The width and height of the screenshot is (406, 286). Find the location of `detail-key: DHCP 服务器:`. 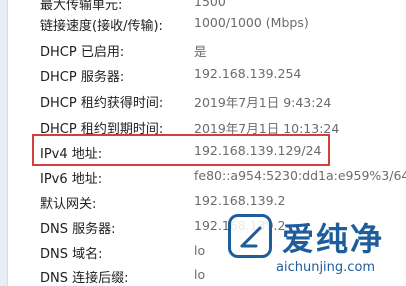

detail-key: DHCP 服务器: is located at coordinates (82, 77).